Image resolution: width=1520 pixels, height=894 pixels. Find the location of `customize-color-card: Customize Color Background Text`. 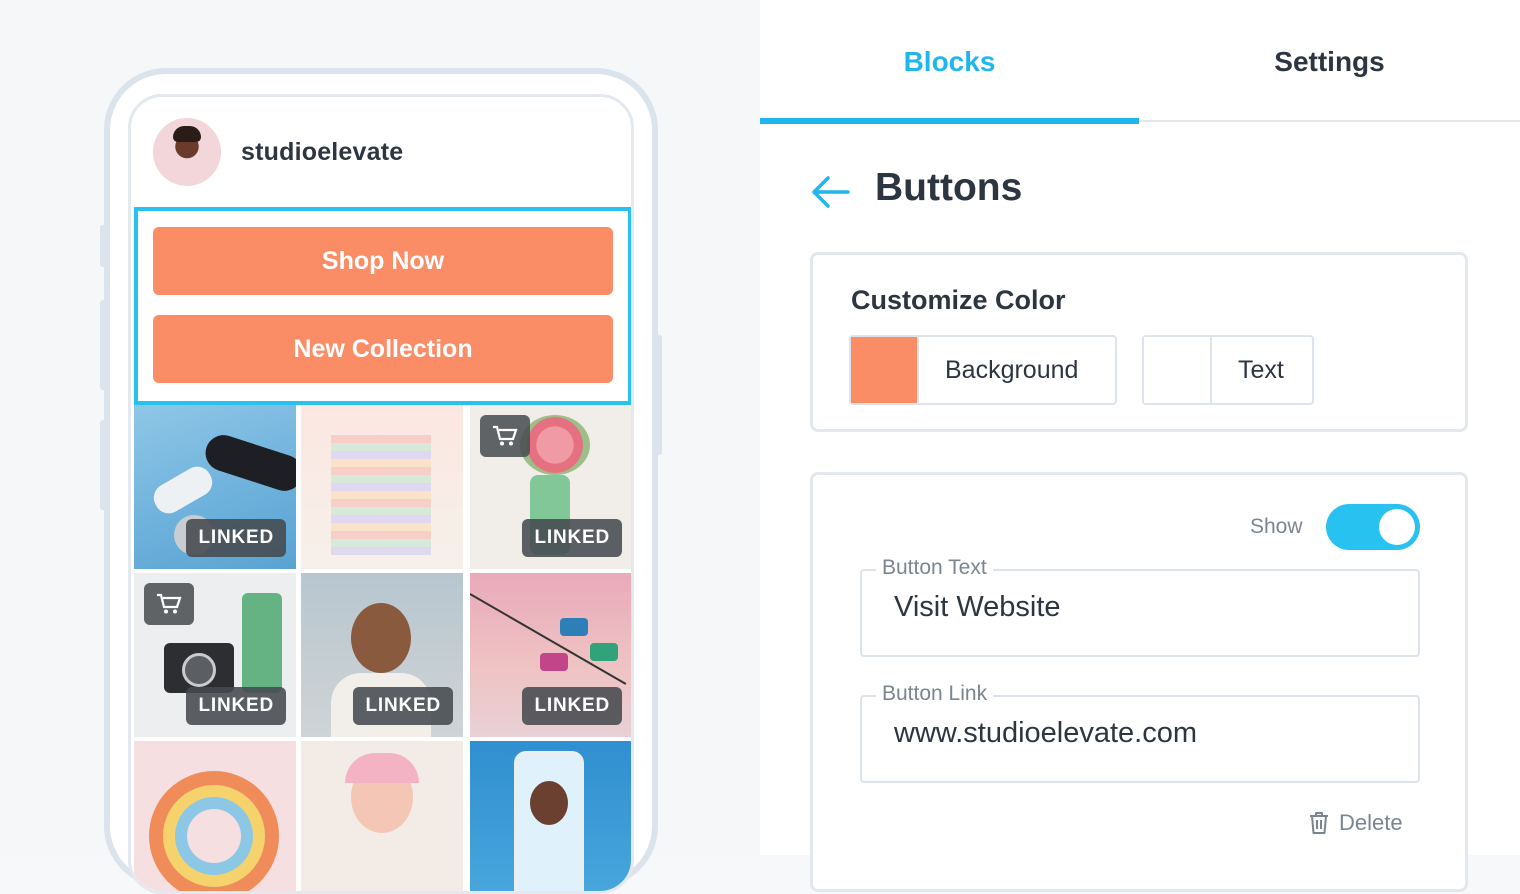

customize-color-card: Customize Color Background Text is located at coordinates (1139, 342).